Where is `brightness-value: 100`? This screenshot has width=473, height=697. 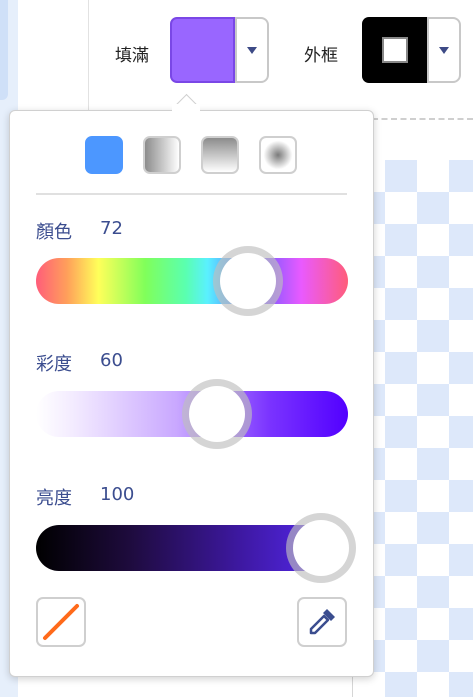
brightness-value: 100 is located at coordinates (117, 494).